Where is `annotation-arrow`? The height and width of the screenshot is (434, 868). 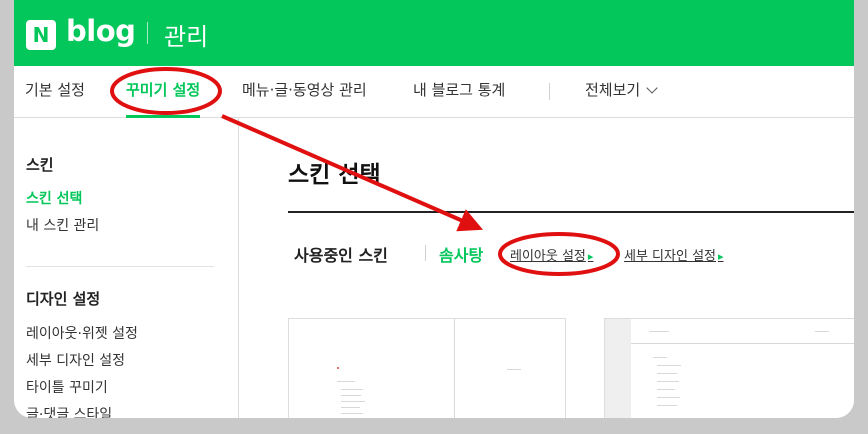
annotation-arrow is located at coordinates (352, 173).